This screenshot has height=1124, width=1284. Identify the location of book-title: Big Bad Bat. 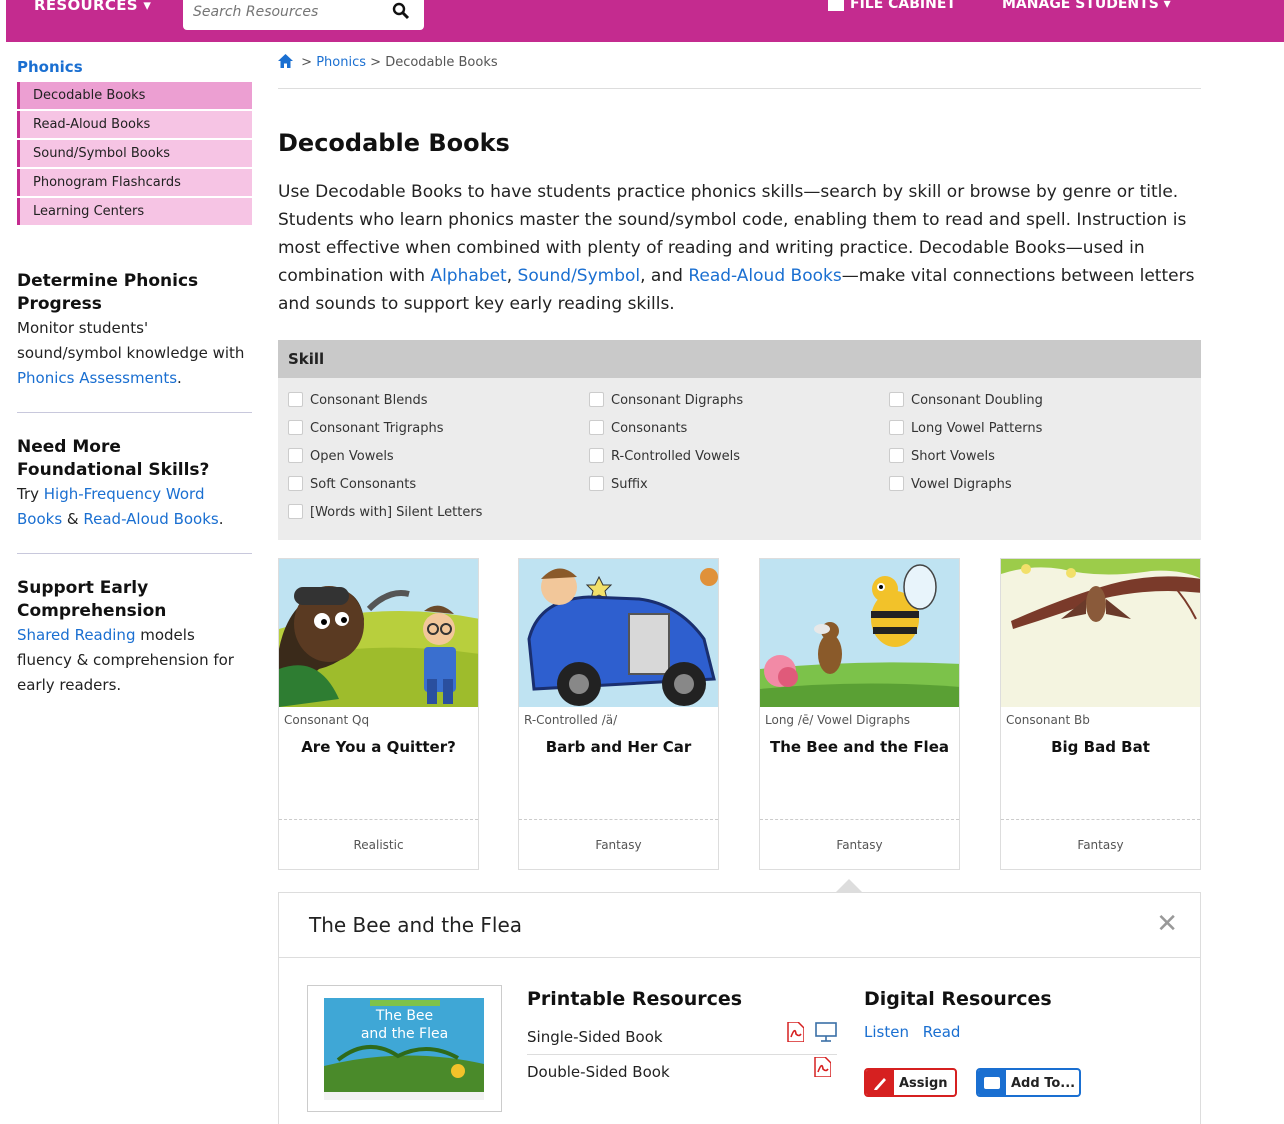
(1100, 747).